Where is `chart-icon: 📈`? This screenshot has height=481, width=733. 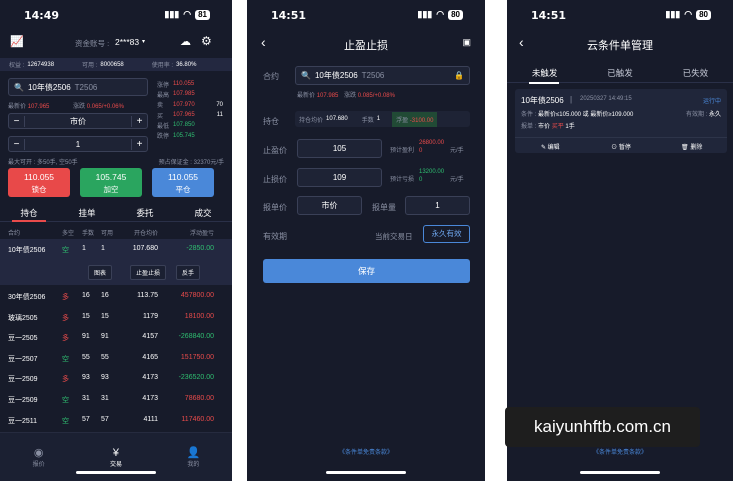
chart-icon: 📈 is located at coordinates (17, 41).